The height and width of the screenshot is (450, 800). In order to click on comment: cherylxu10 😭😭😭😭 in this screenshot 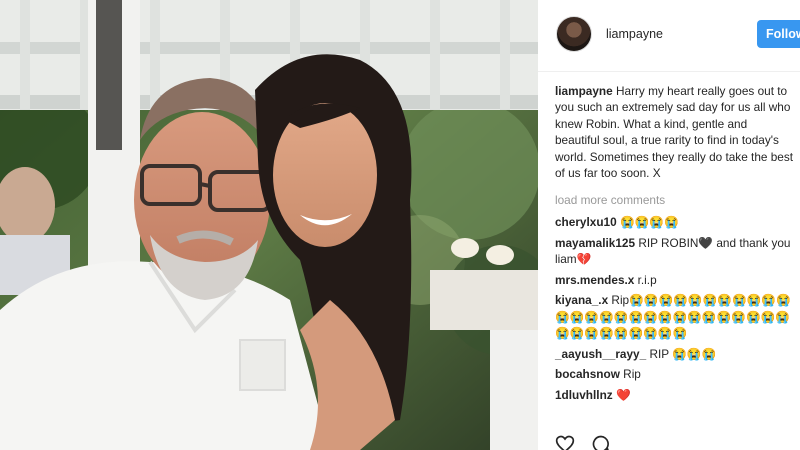, I will do `click(675, 222)`.